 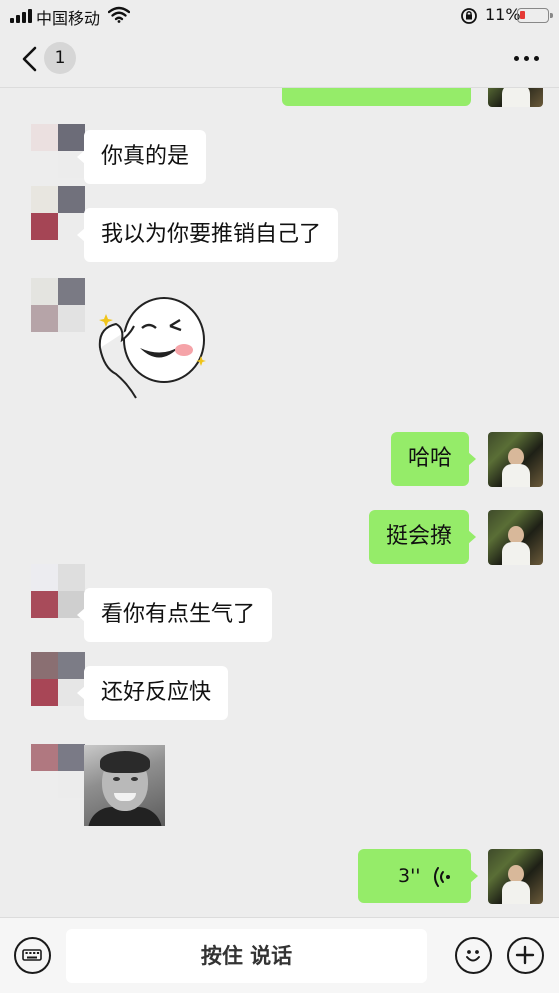 I want to click on voice-wave-icon, so click(x=442, y=877).